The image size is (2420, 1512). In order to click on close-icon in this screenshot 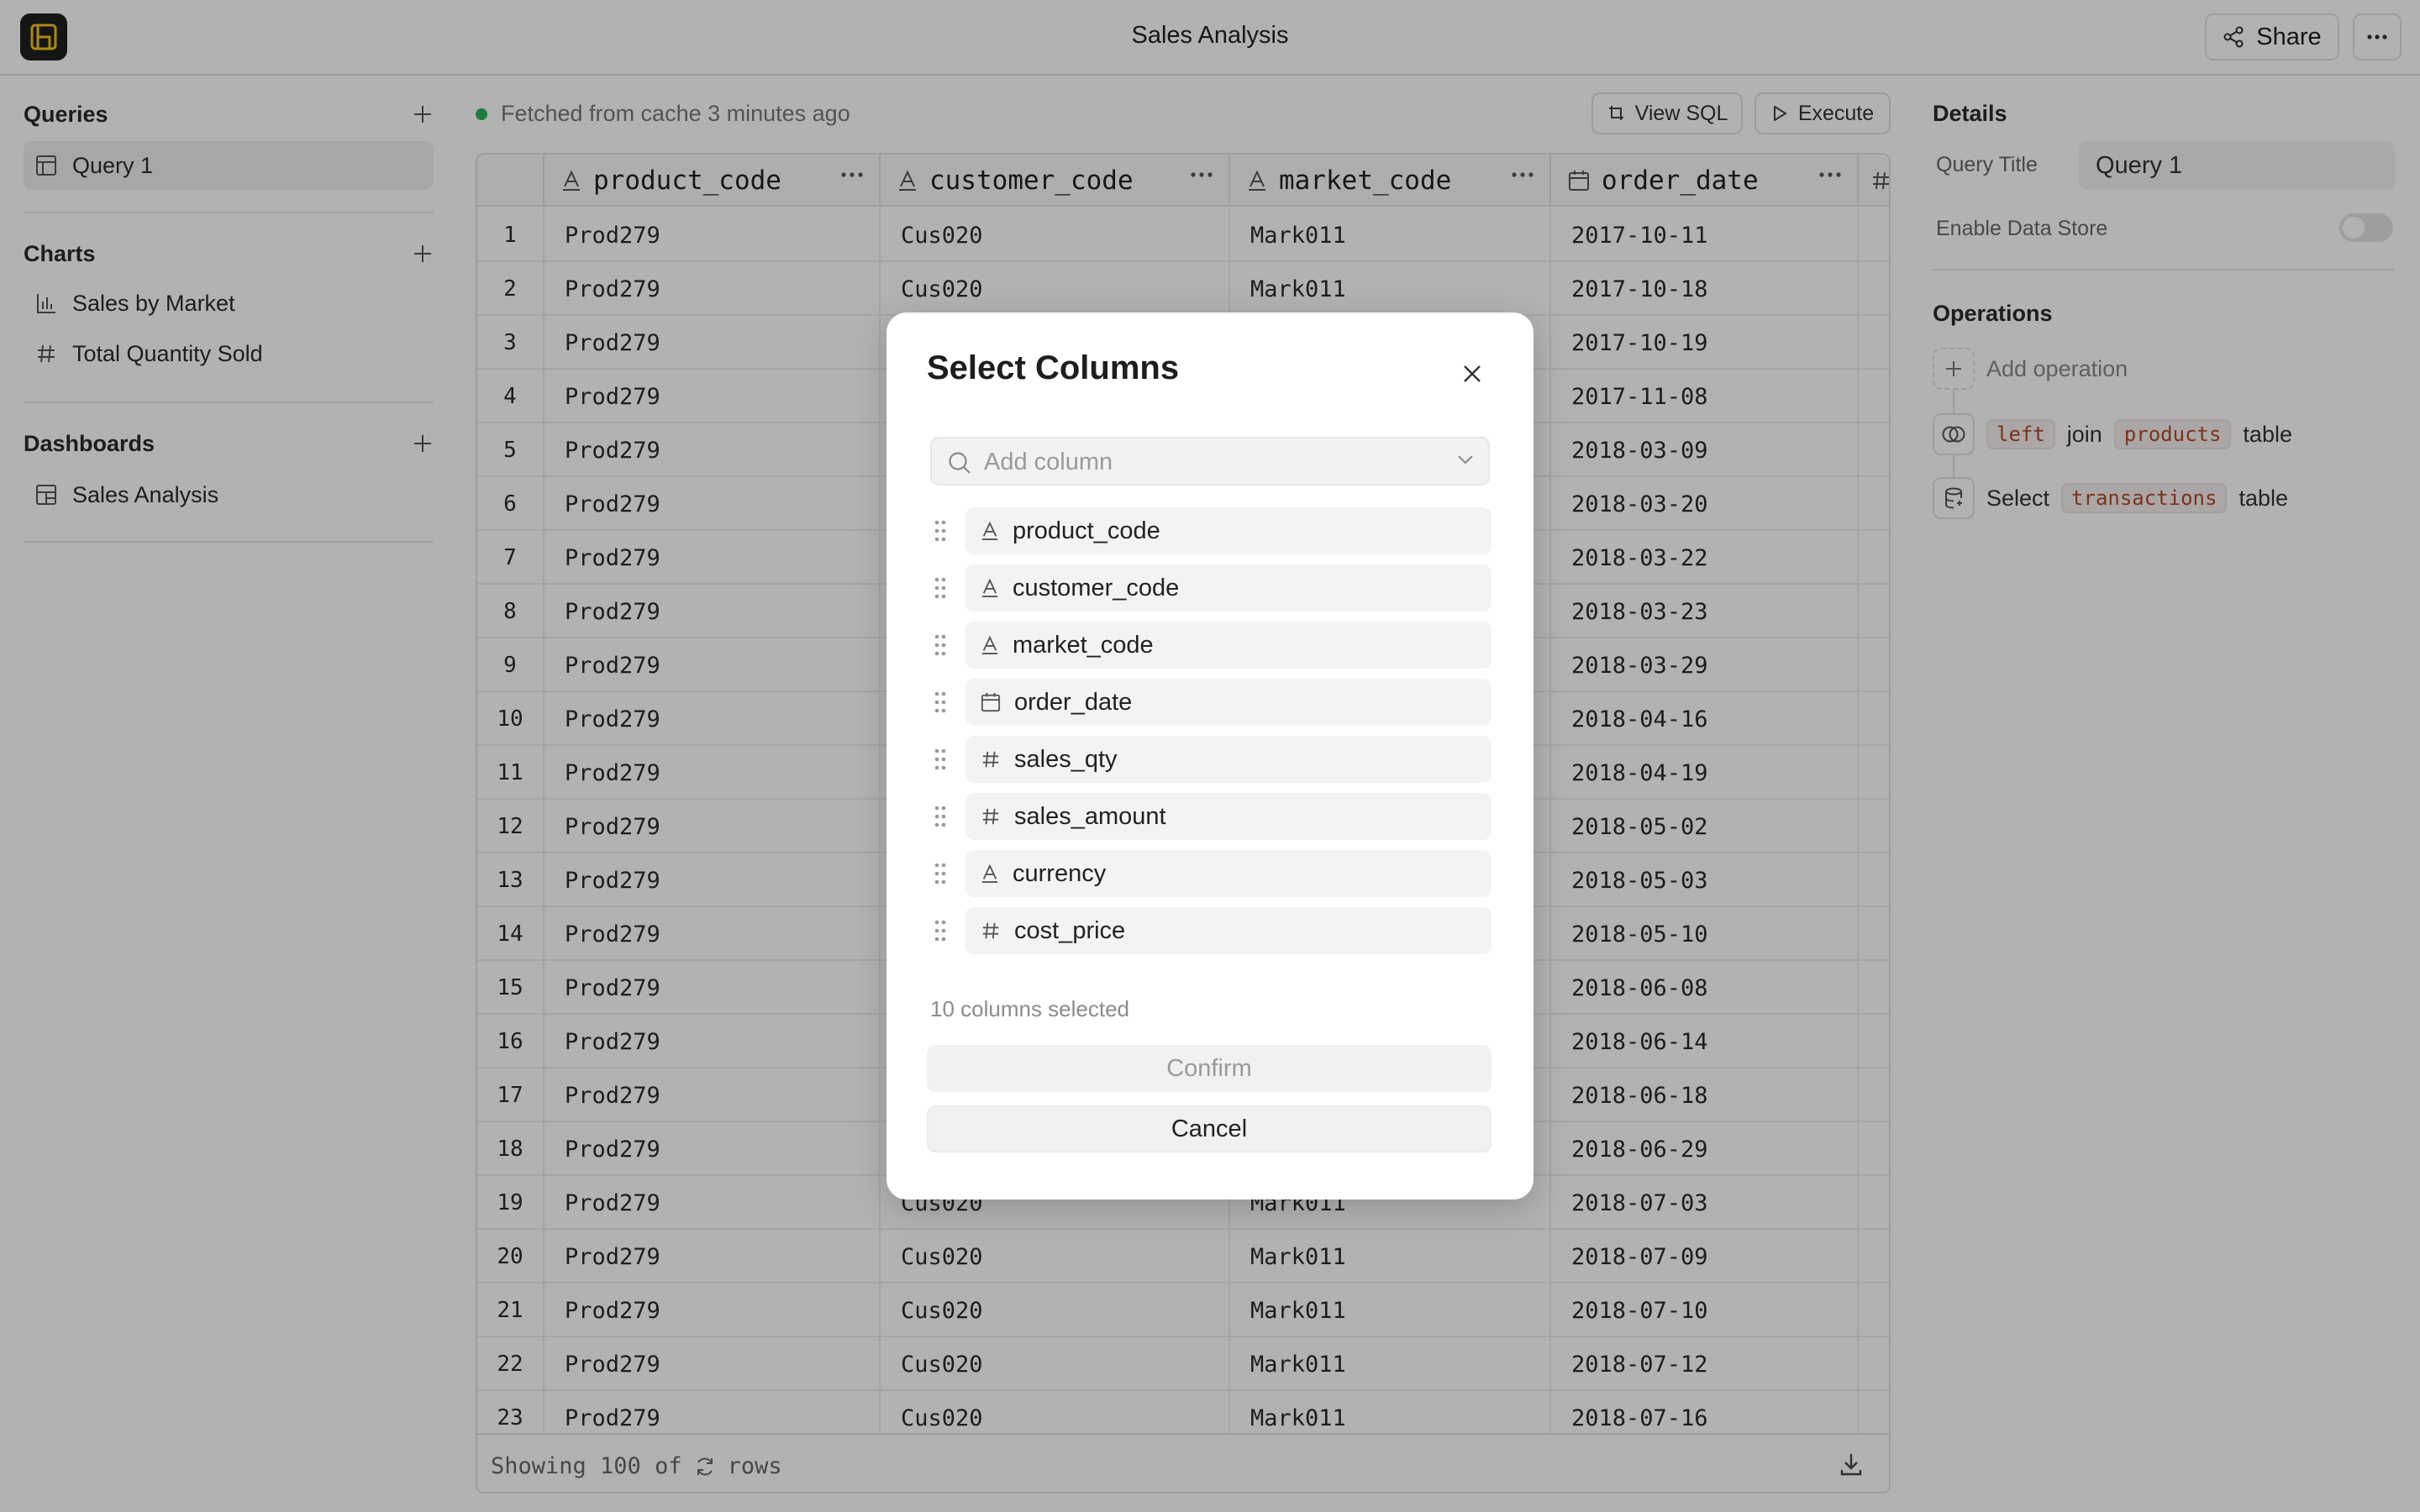, I will do `click(1472, 373)`.